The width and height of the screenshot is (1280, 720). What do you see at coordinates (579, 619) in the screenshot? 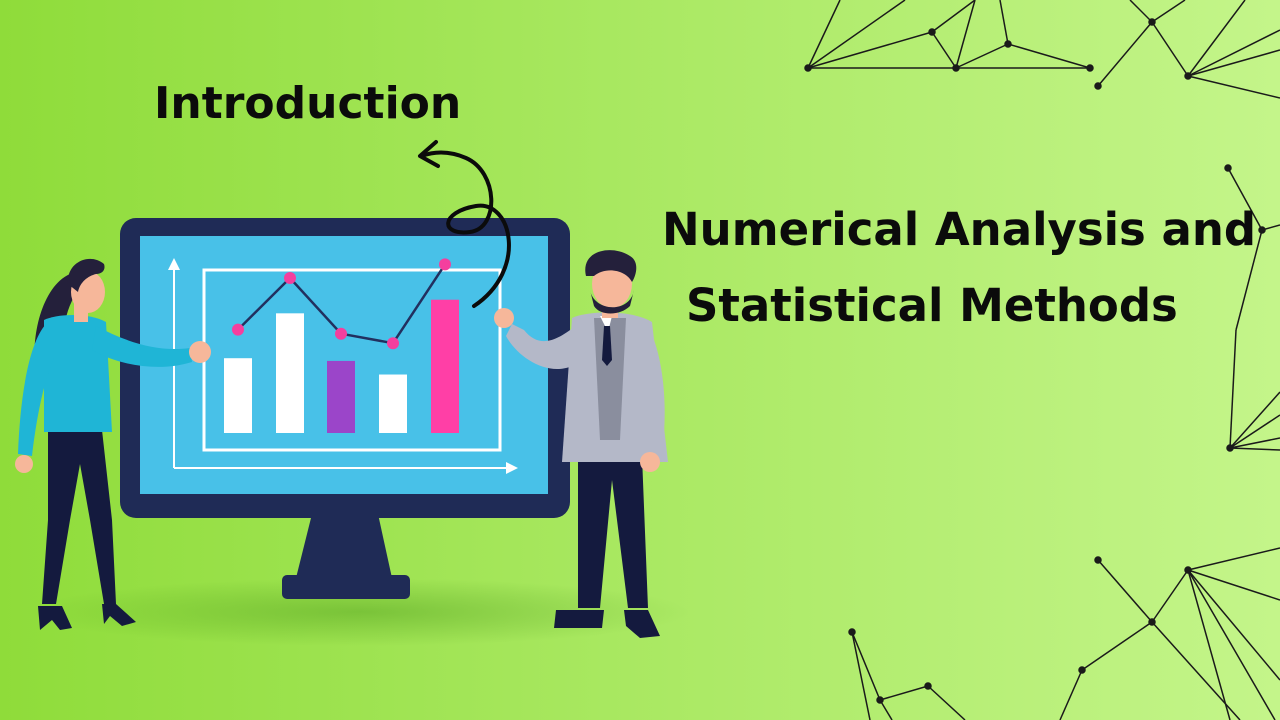
I see `man-left-shoe` at bounding box center [579, 619].